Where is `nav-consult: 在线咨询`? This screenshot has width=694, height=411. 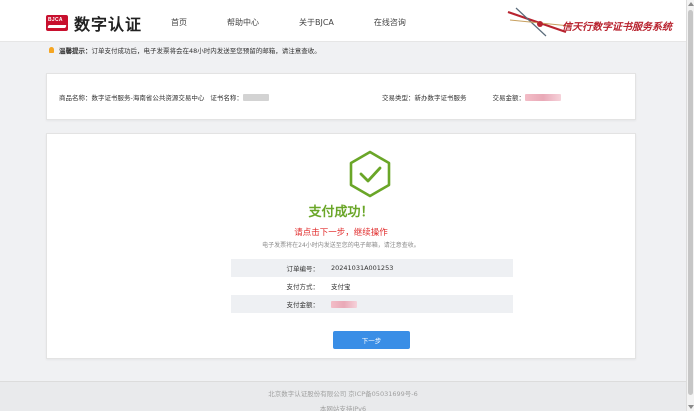
nav-consult: 在线咨询 is located at coordinates (390, 22).